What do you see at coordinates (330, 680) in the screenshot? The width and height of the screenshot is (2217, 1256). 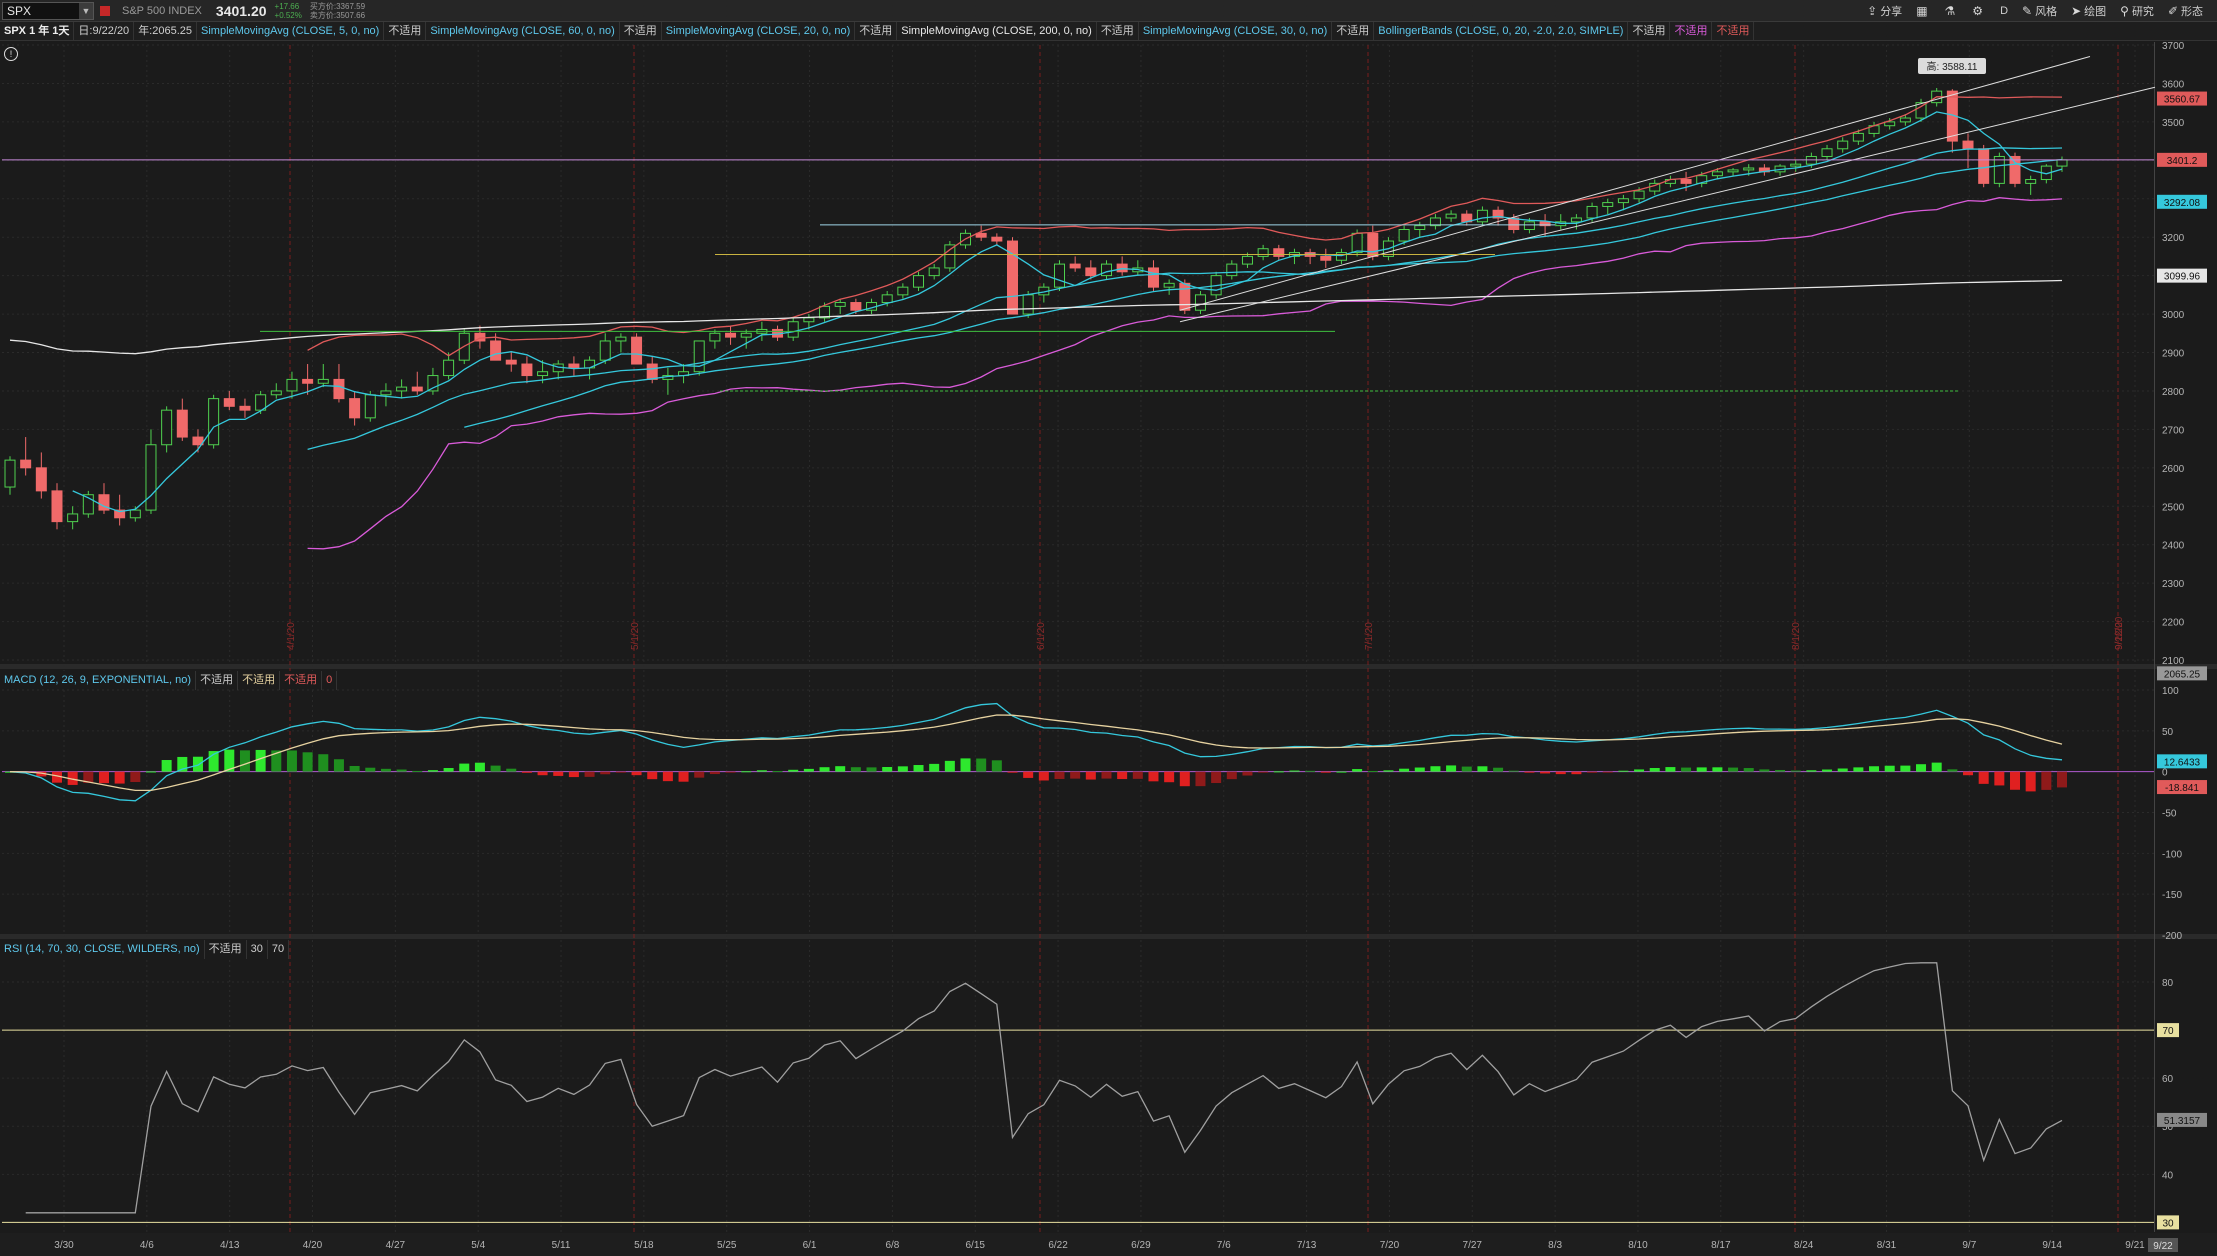 I see `macd-zero: 0` at bounding box center [330, 680].